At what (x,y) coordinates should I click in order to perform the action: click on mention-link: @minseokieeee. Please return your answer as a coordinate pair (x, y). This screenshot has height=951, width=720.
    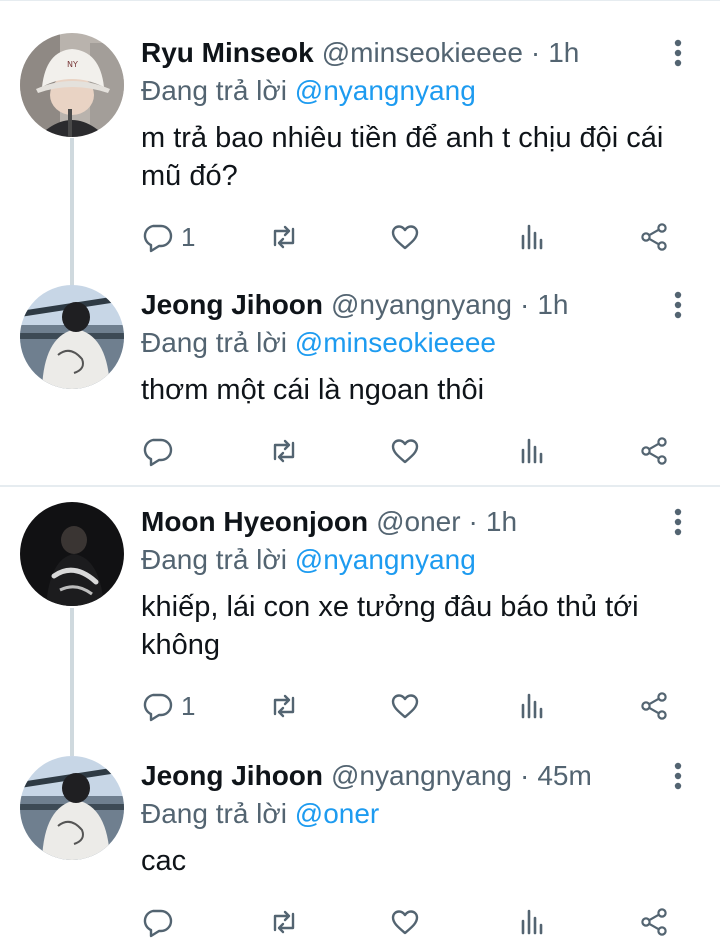
    Looking at the image, I should click on (395, 342).